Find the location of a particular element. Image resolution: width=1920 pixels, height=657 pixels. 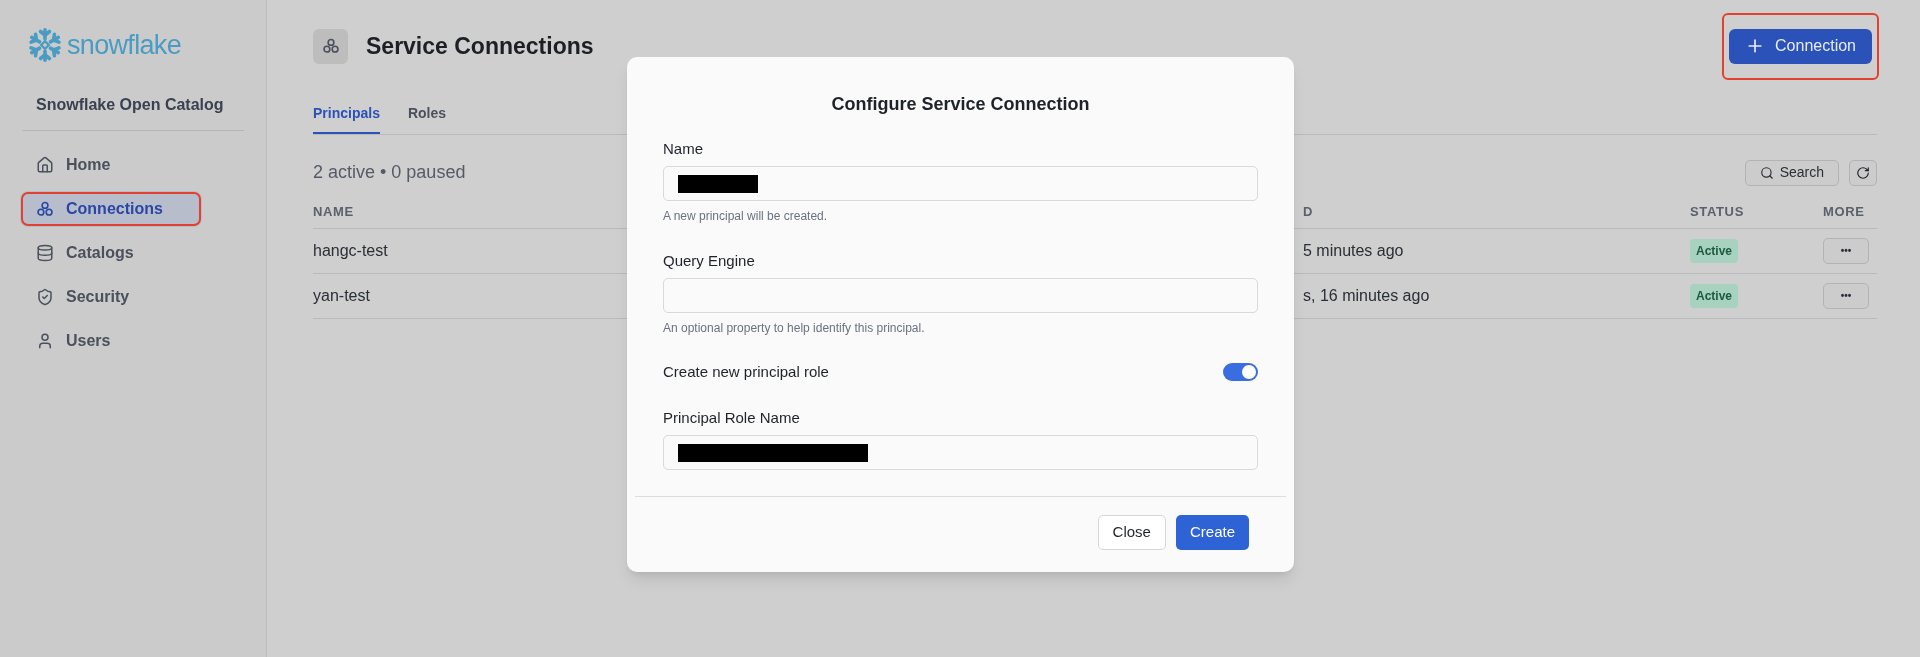

snowflake-logo-icon is located at coordinates (45, 45).